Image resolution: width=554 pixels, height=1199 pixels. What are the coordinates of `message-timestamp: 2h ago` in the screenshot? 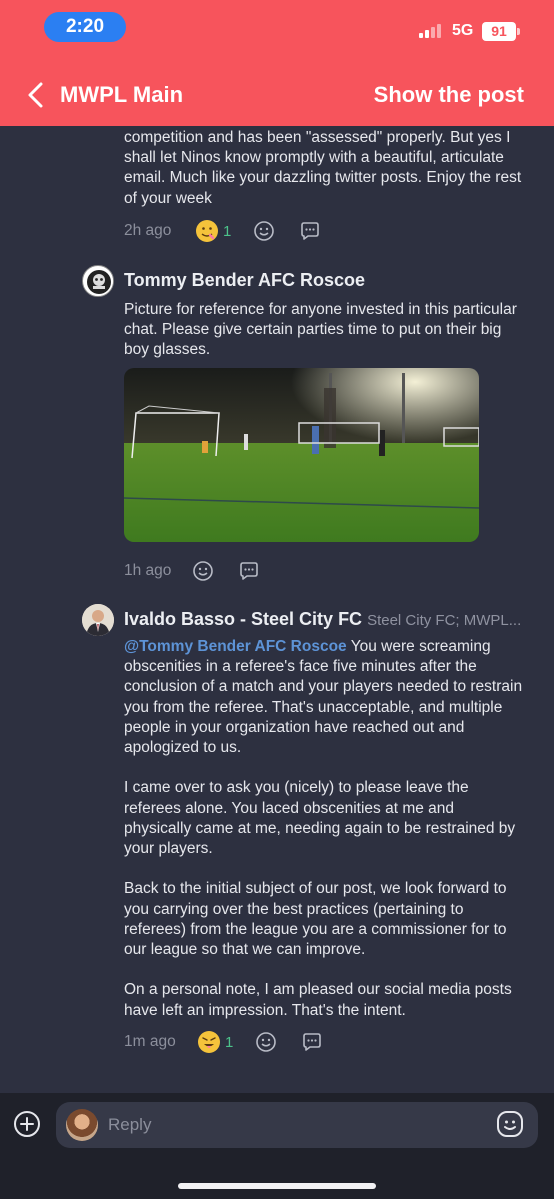 It's located at (148, 230).